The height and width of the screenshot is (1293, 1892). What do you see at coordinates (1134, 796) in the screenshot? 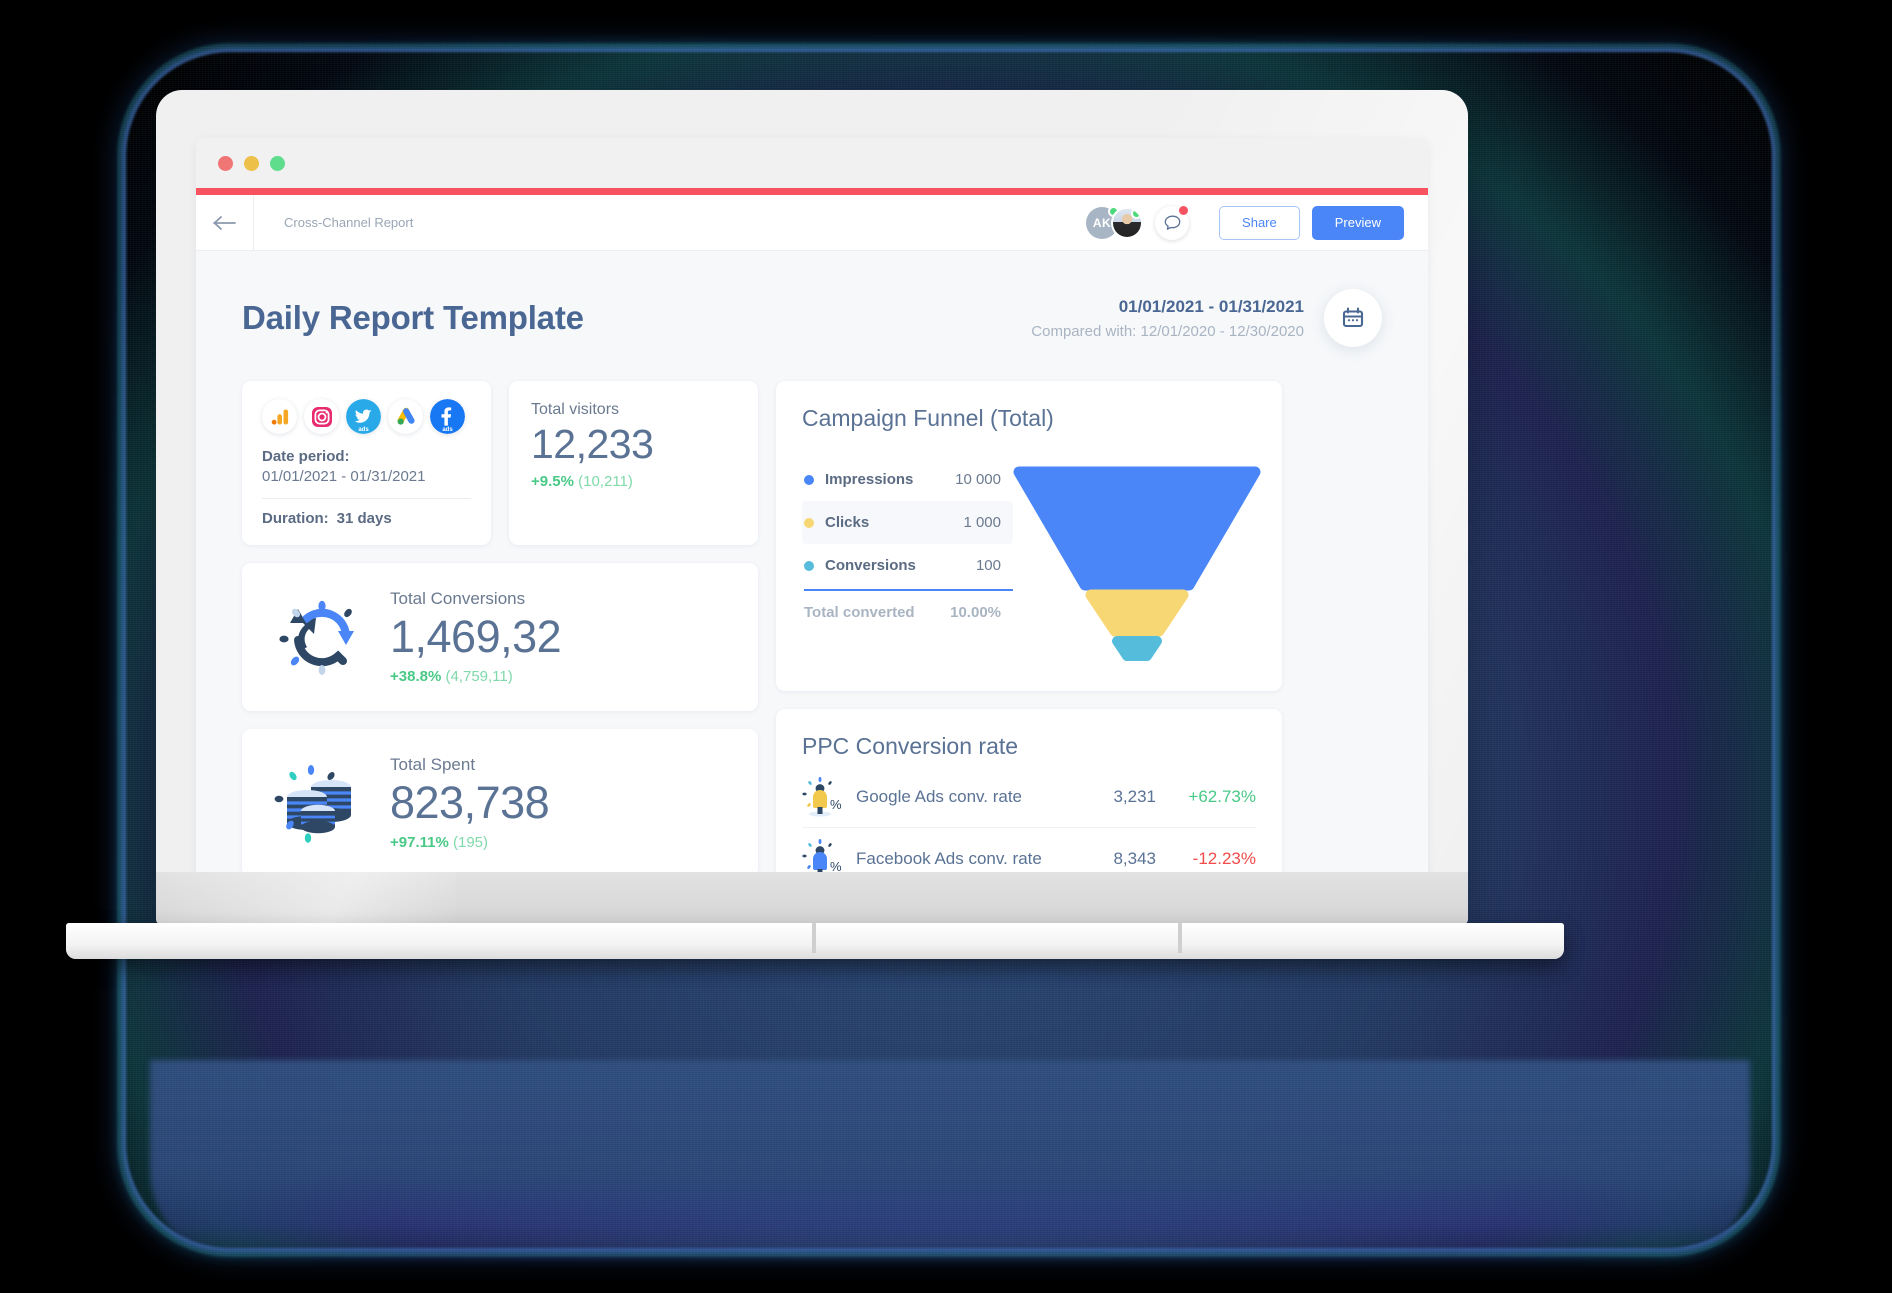
I see `ppc-row-value: 3,231` at bounding box center [1134, 796].